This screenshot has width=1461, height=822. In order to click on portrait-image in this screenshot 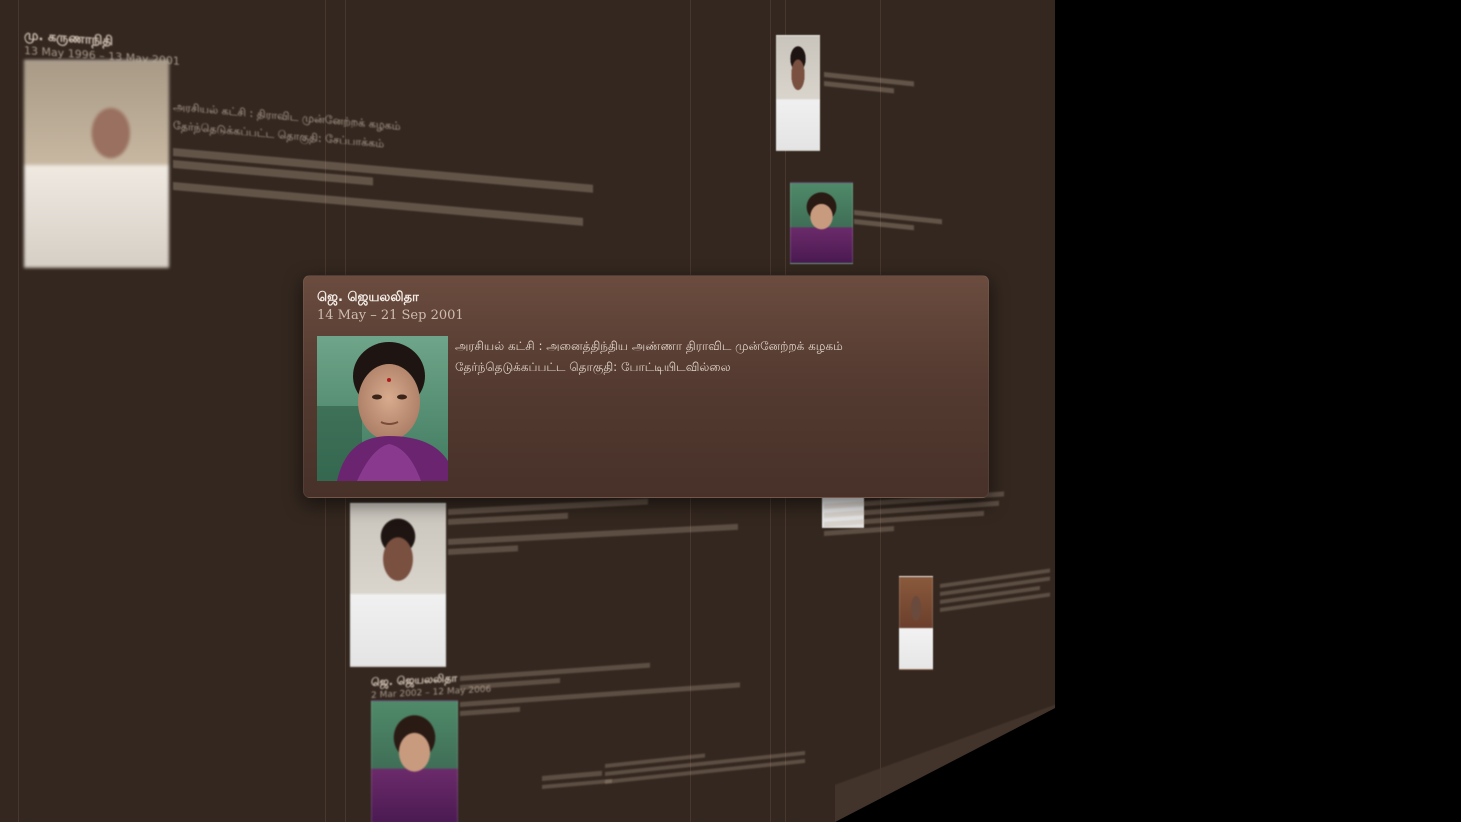, I will do `click(382, 408)`.